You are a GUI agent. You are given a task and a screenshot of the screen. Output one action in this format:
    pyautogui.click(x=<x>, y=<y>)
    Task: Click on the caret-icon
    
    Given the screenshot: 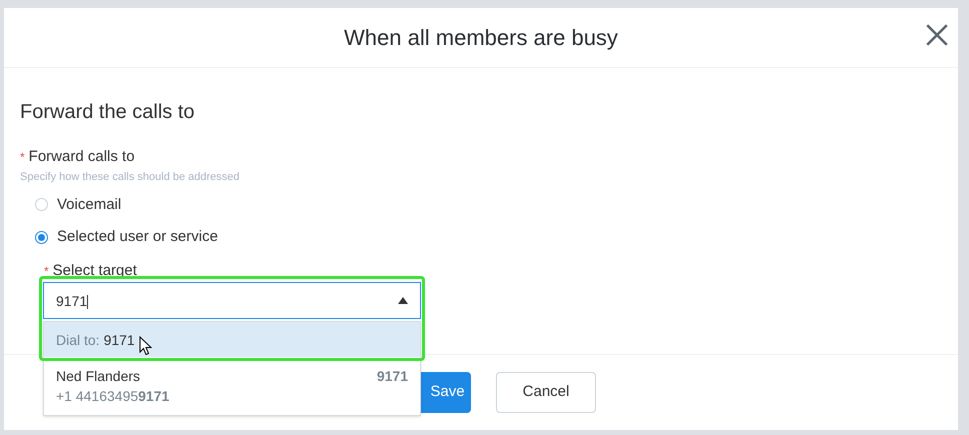 What is the action you would take?
    pyautogui.click(x=403, y=300)
    